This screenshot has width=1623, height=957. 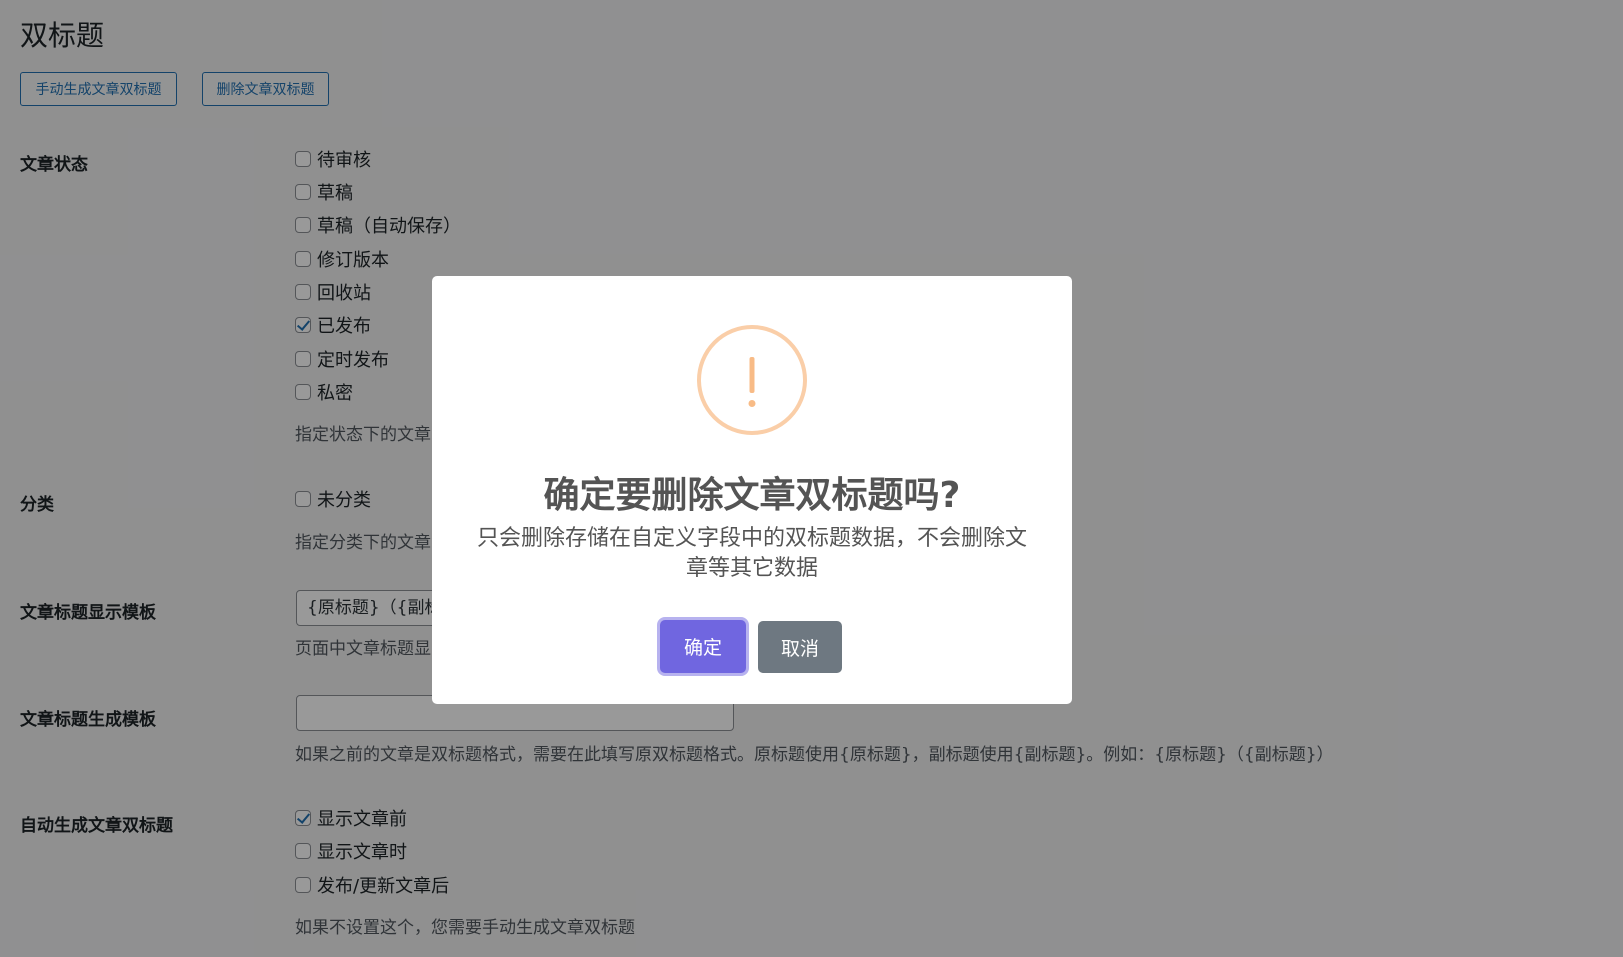 What do you see at coordinates (752, 403) in the screenshot?
I see `exclamation-dot` at bounding box center [752, 403].